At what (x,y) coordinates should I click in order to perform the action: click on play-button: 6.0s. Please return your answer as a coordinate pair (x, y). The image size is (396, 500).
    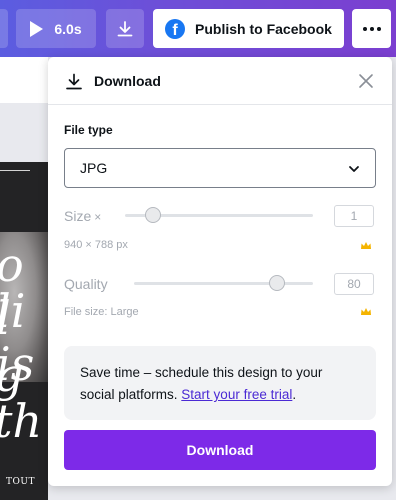
    Looking at the image, I should click on (56, 28).